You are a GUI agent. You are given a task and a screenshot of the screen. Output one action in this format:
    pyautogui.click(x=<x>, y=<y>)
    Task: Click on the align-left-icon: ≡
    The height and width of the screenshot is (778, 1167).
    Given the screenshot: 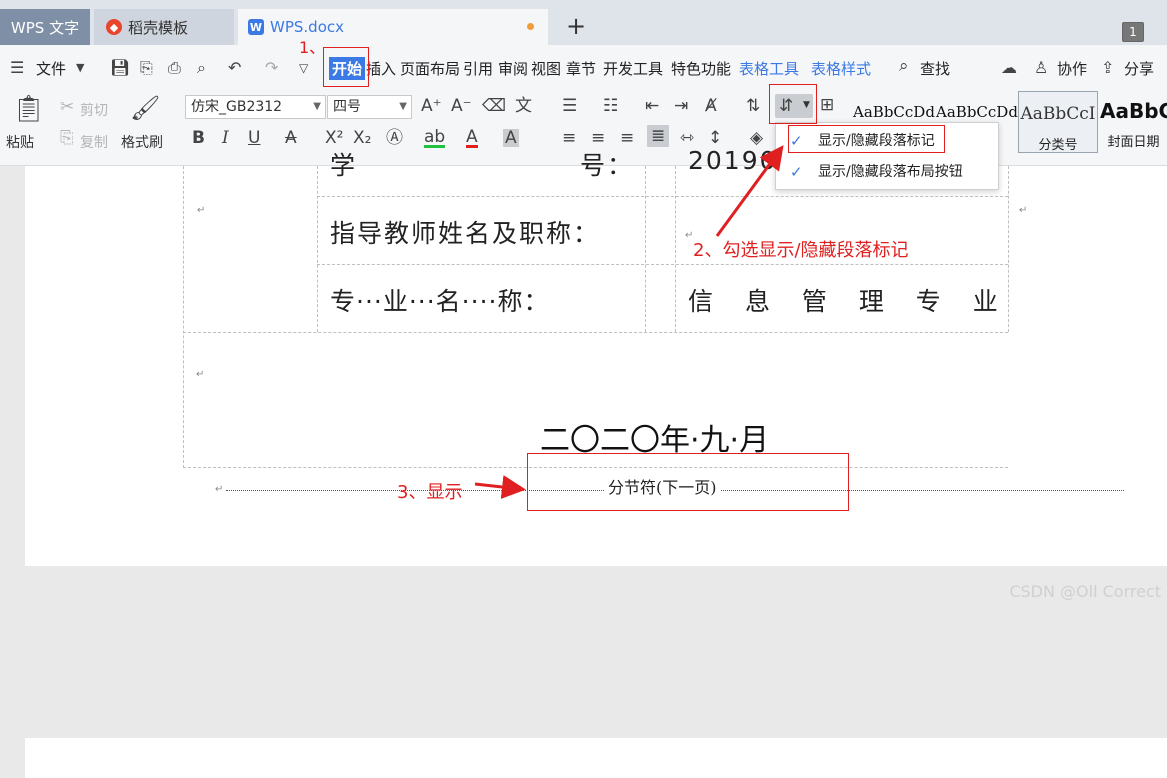 What is the action you would take?
    pyautogui.click(x=569, y=138)
    